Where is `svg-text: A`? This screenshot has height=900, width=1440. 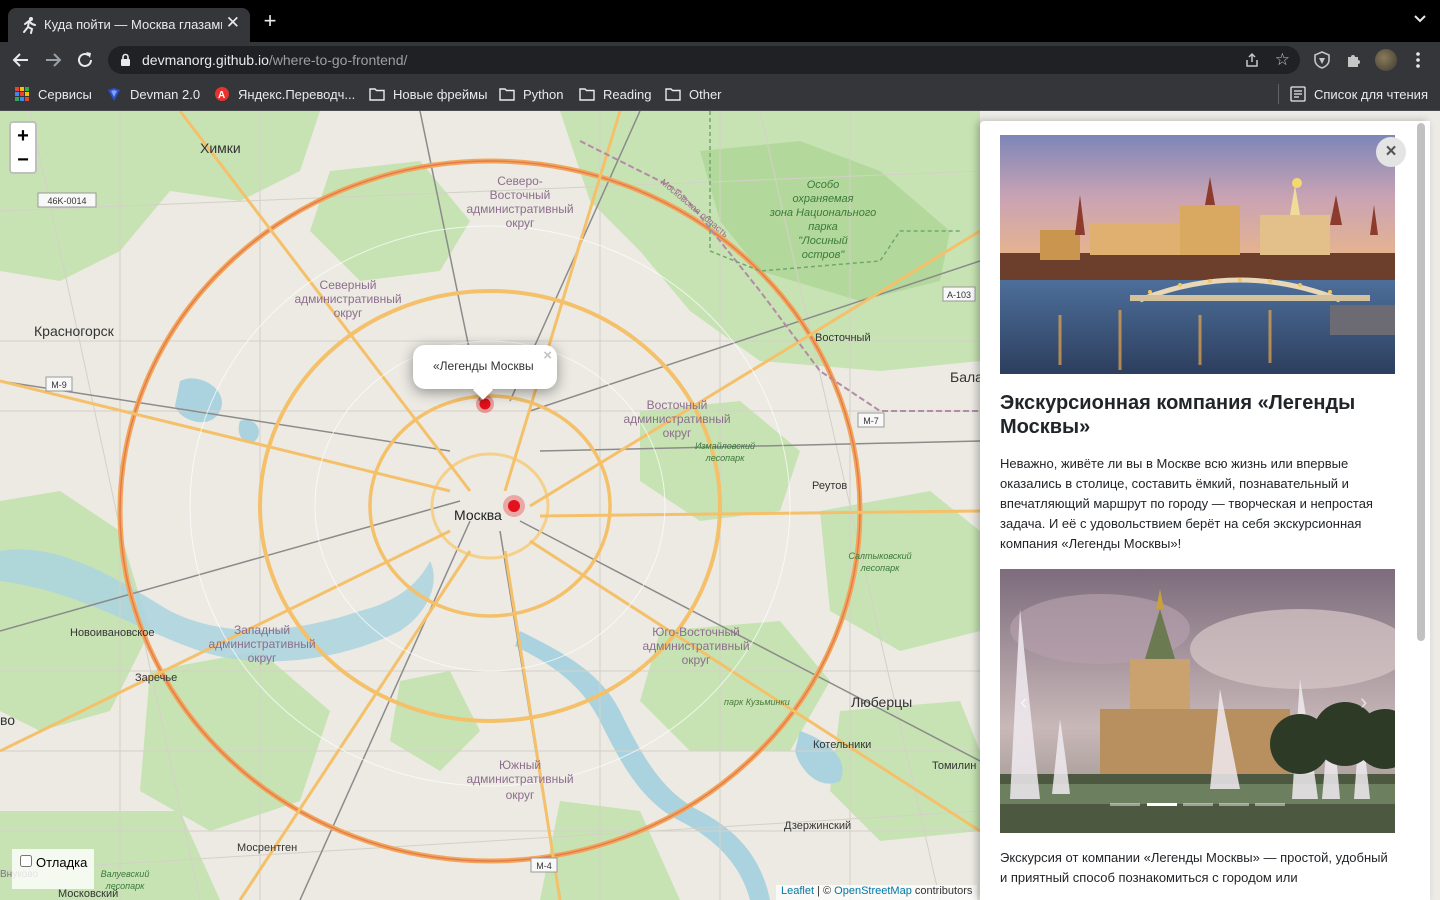
svg-text: A is located at coordinates (221, 95).